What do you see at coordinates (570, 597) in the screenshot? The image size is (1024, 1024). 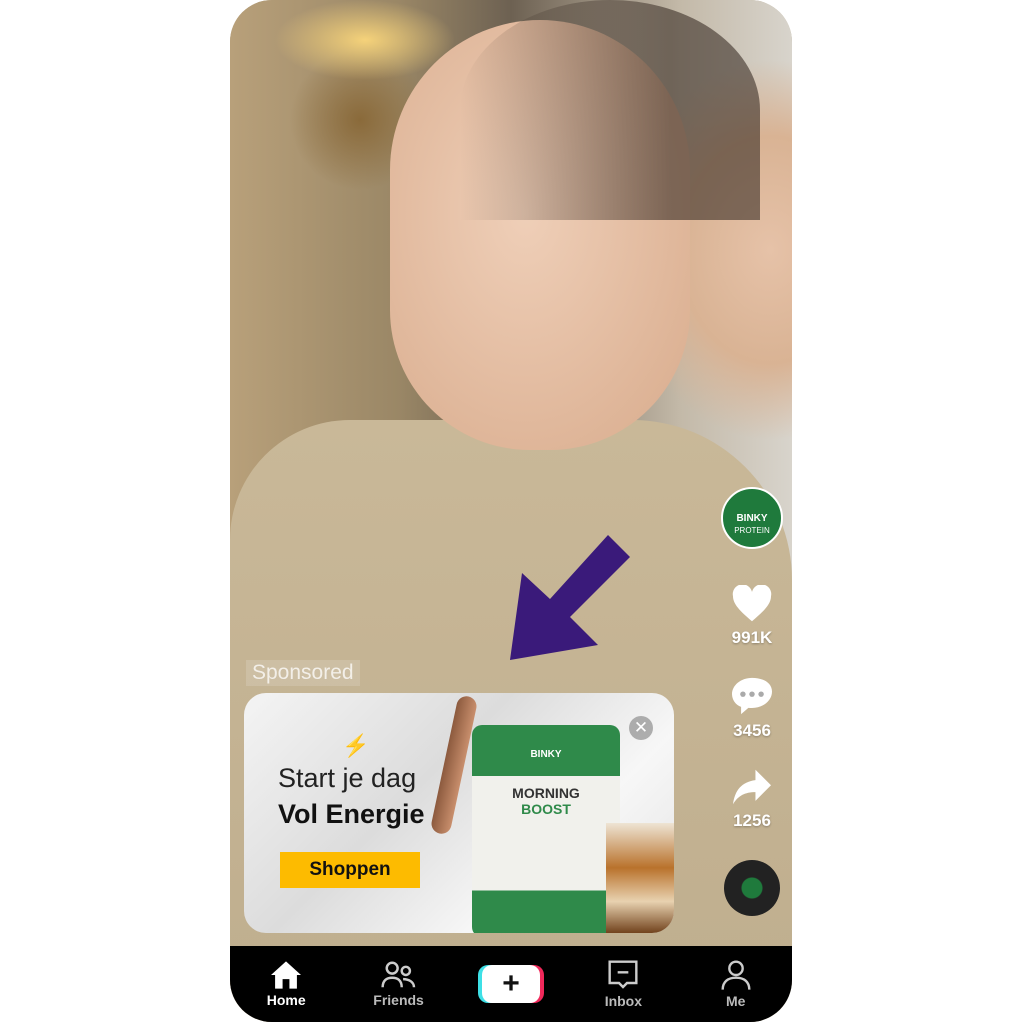 I see `arrow-annotation-icon` at bounding box center [570, 597].